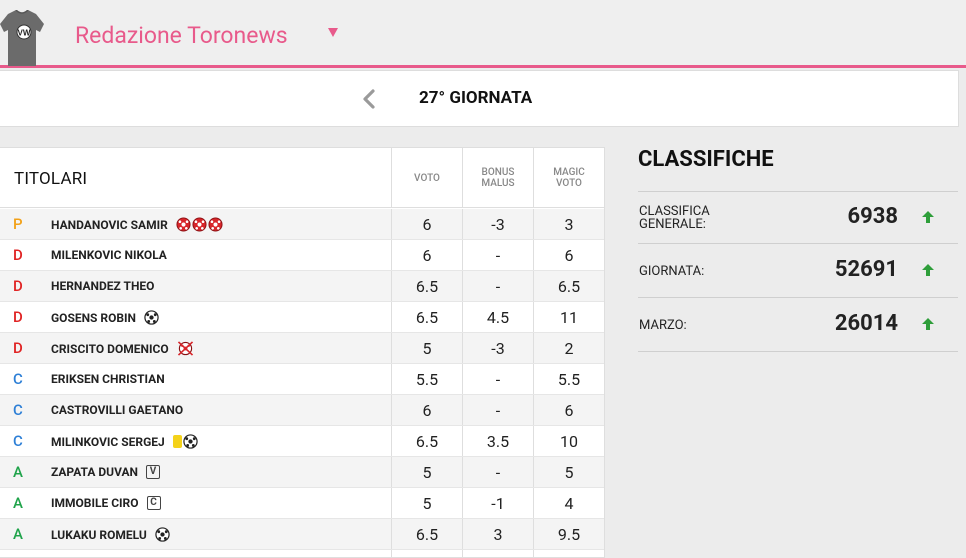 The width and height of the screenshot is (966, 558). I want to click on missed-penalty-icon, so click(185, 348).